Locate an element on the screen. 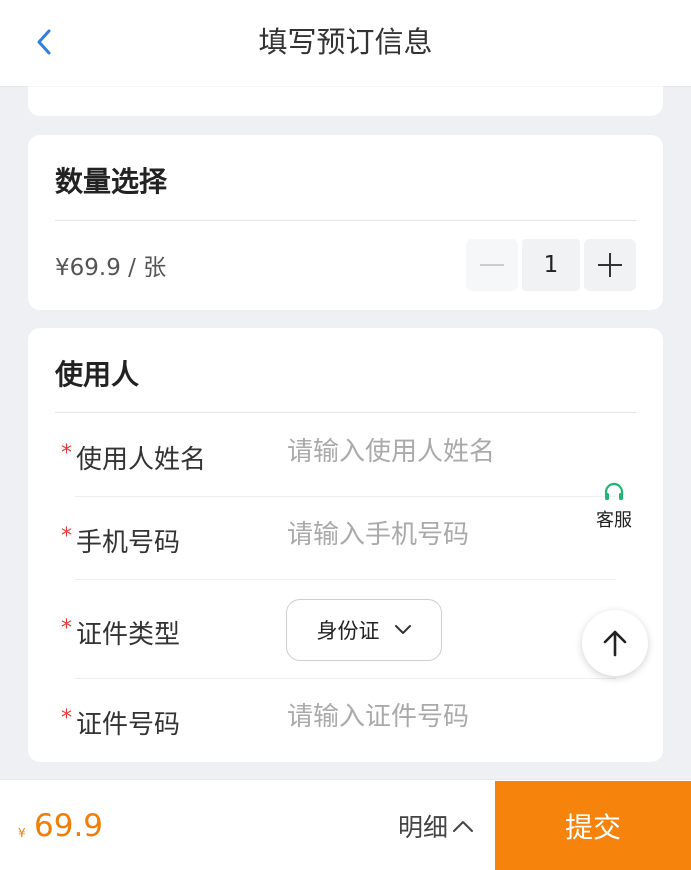  field-row-id-number: * 证件号码 is located at coordinates (345, 721).